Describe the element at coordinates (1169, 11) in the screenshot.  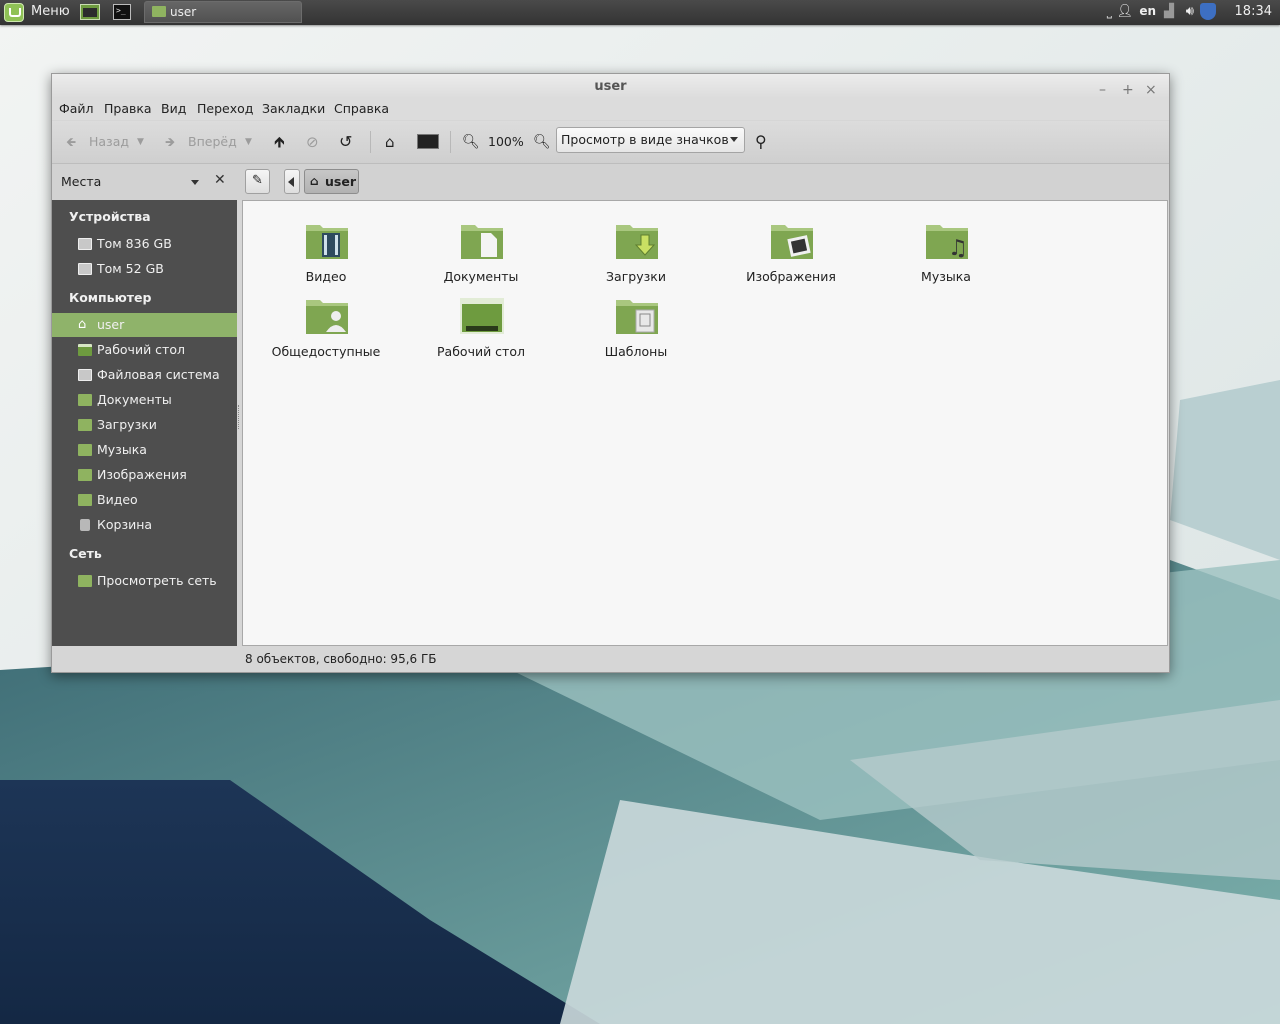
I see `network-signal-icon: ▟` at that location.